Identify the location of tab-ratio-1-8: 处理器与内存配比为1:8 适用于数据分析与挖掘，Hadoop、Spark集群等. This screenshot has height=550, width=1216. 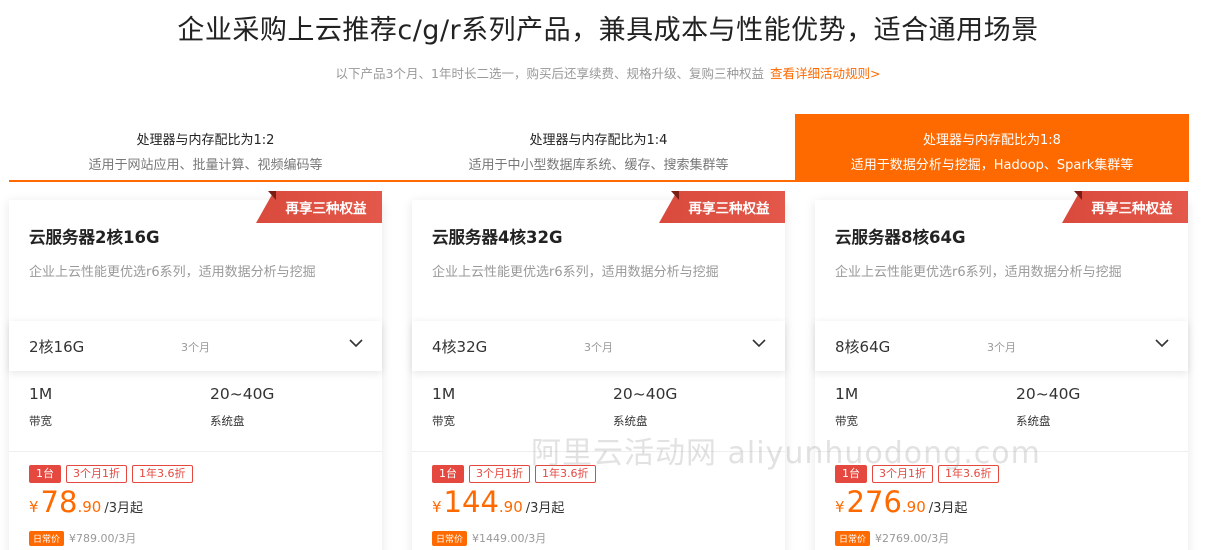
(992, 147).